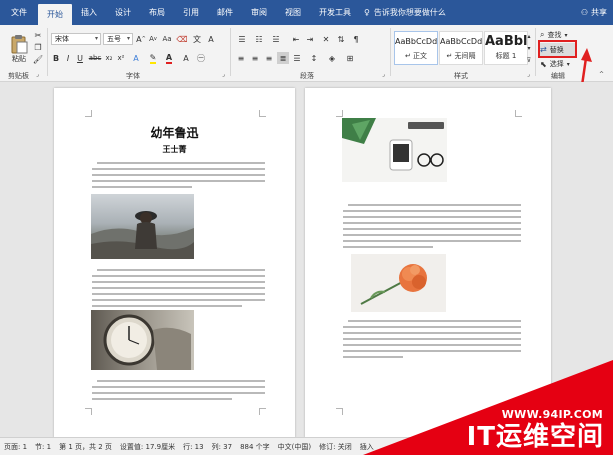 This screenshot has height=455, width=613. Describe the element at coordinates (121, 58) in the screenshot. I see `superscript-icon: x²` at that location.